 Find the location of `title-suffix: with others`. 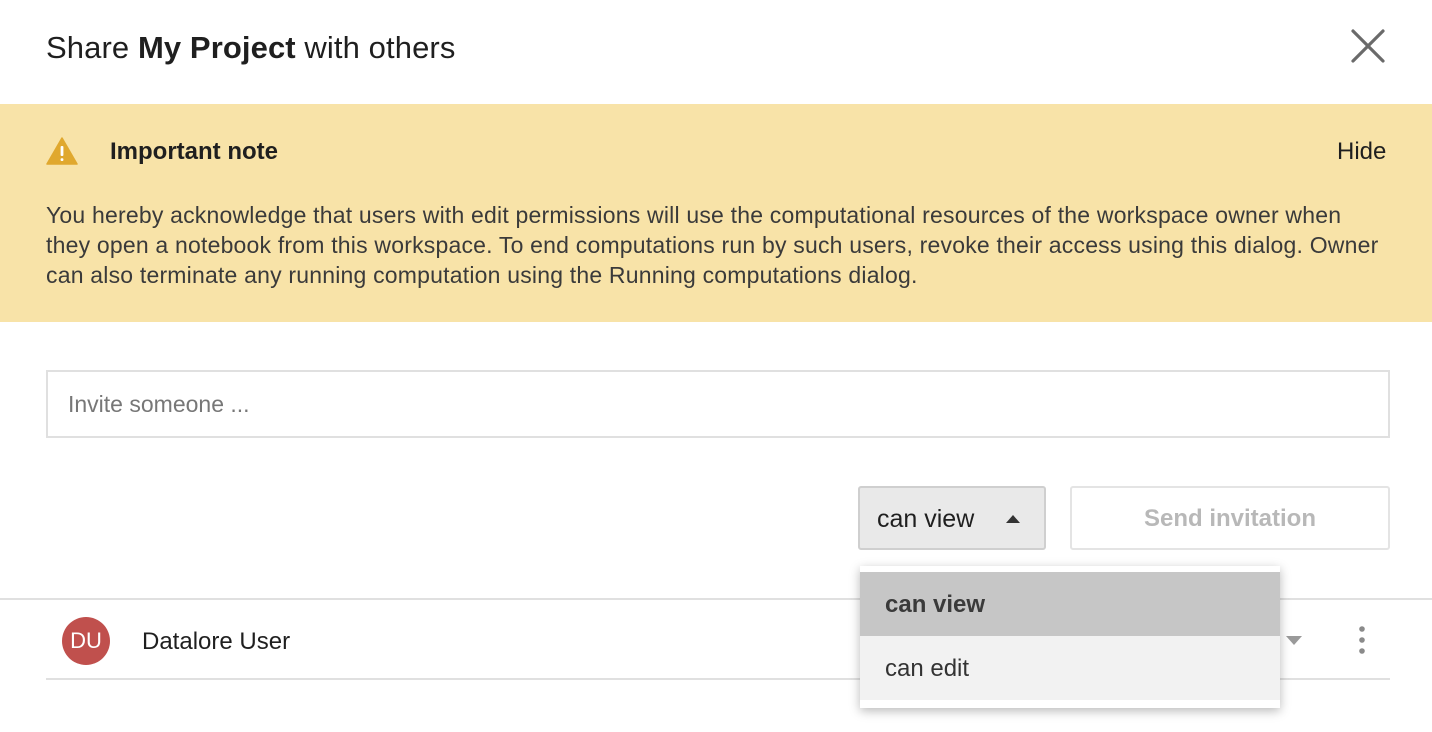

title-suffix: with others is located at coordinates (375, 47).